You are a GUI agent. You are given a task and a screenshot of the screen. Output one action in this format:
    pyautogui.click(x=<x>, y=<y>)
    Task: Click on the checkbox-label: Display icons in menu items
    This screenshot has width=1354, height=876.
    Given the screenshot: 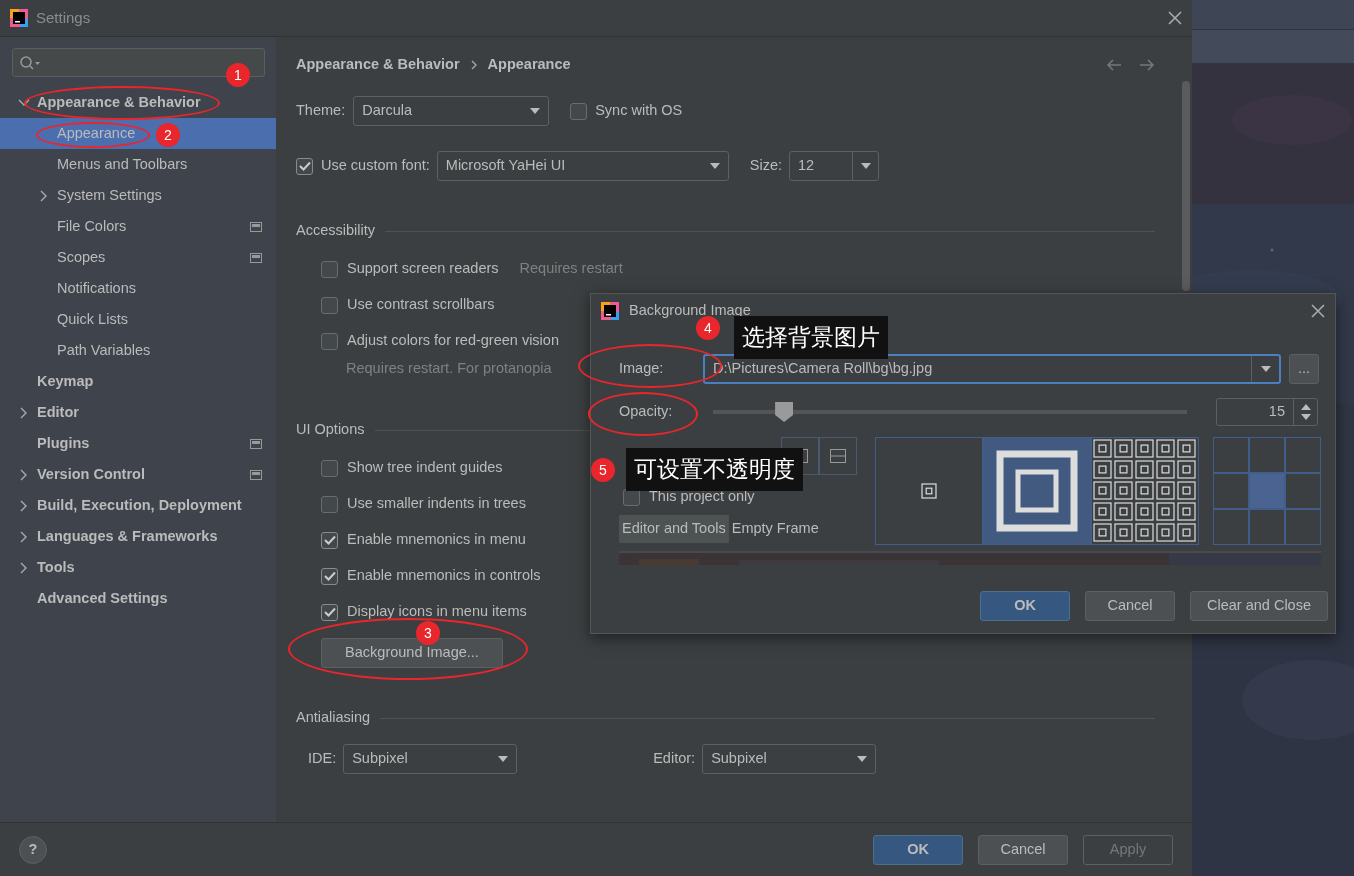 What is the action you would take?
    pyautogui.click(x=437, y=612)
    